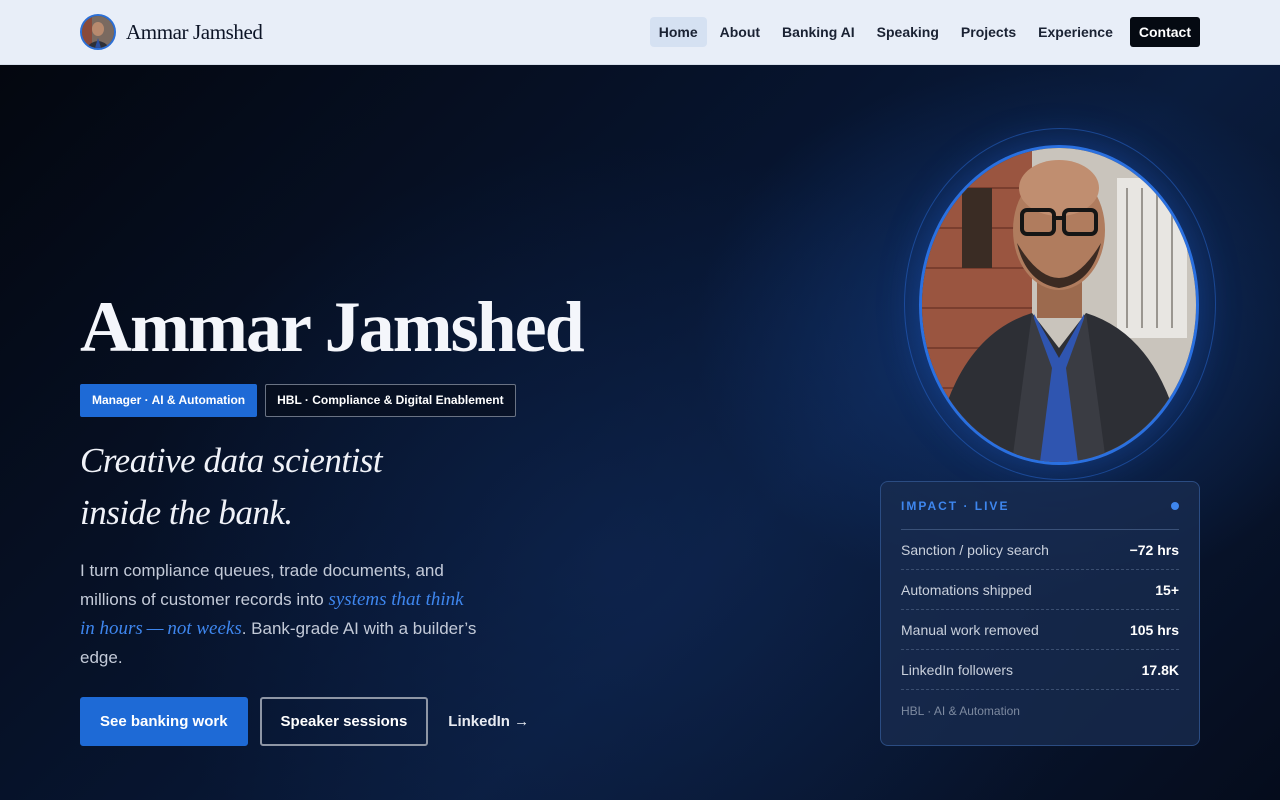 The image size is (1280, 800). What do you see at coordinates (960, 711) in the screenshot?
I see `impact-card-footer: HBL · AI & Automation` at bounding box center [960, 711].